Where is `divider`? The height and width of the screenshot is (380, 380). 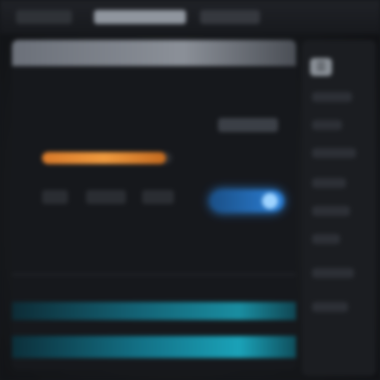 divider is located at coordinates (154, 274).